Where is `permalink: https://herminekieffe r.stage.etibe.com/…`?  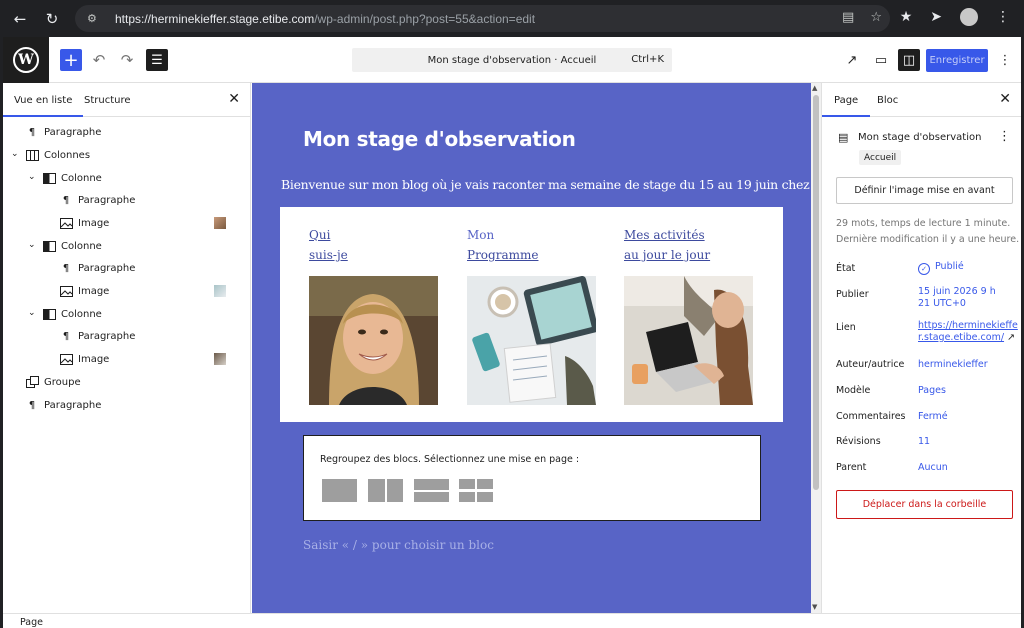
permalink: https://herminekieffe r.stage.etibe.com/… is located at coordinates (968, 332).